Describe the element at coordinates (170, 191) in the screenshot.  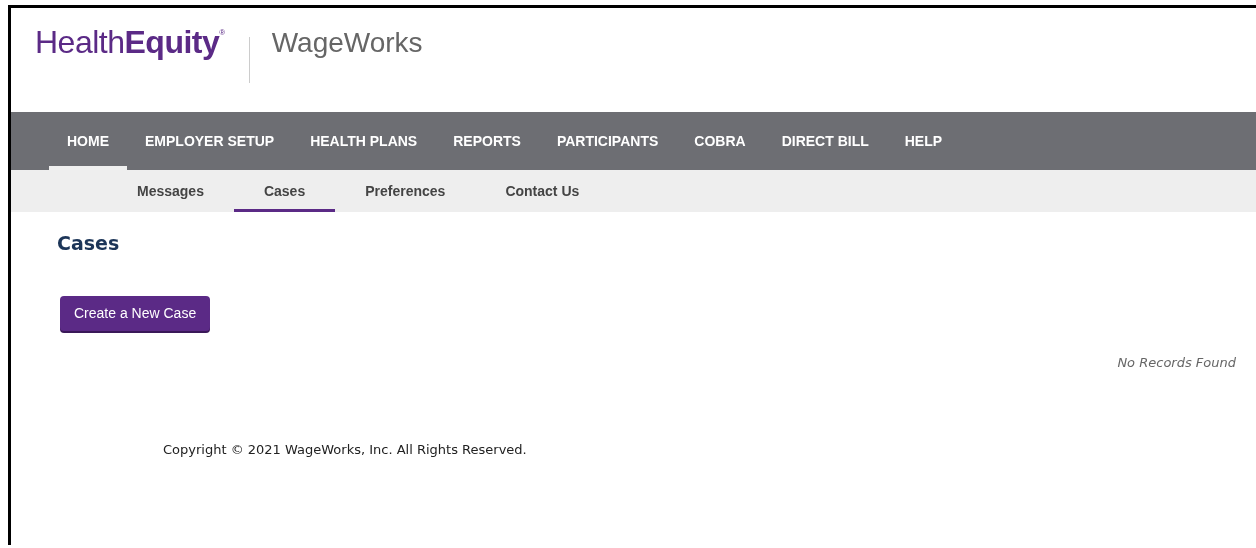
I see `sub-nav-tab: Messages` at that location.